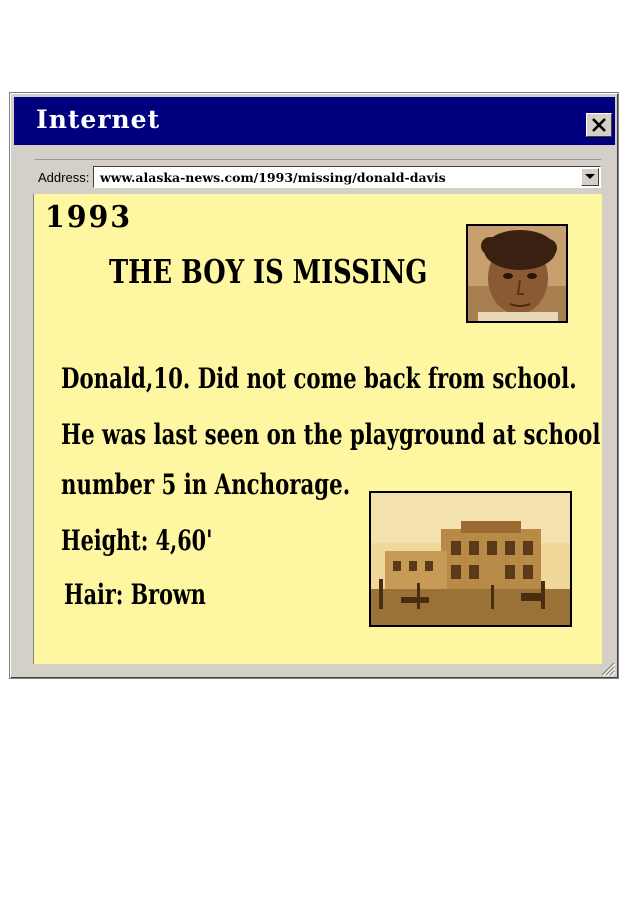 This screenshot has width=630, height=900. I want to click on article-height: Height: 4,60', so click(137, 540).